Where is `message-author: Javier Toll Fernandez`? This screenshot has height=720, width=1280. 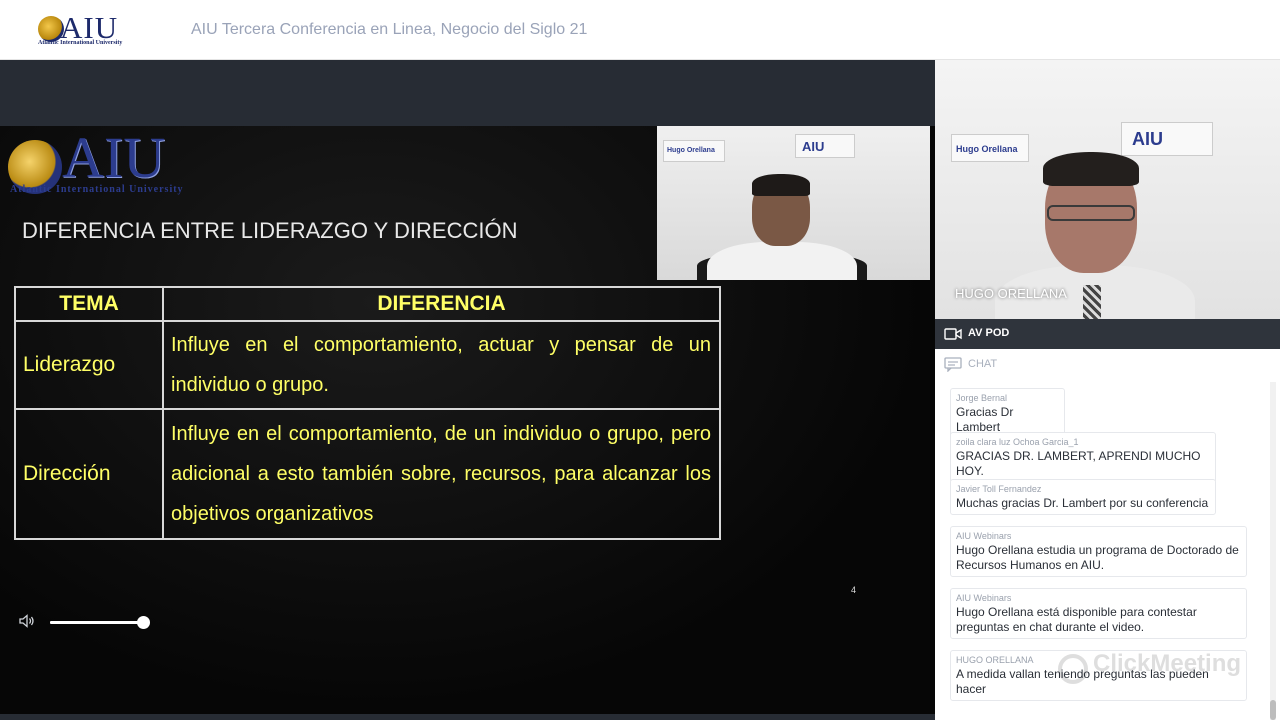
message-author: Javier Toll Fernandez is located at coordinates (999, 489).